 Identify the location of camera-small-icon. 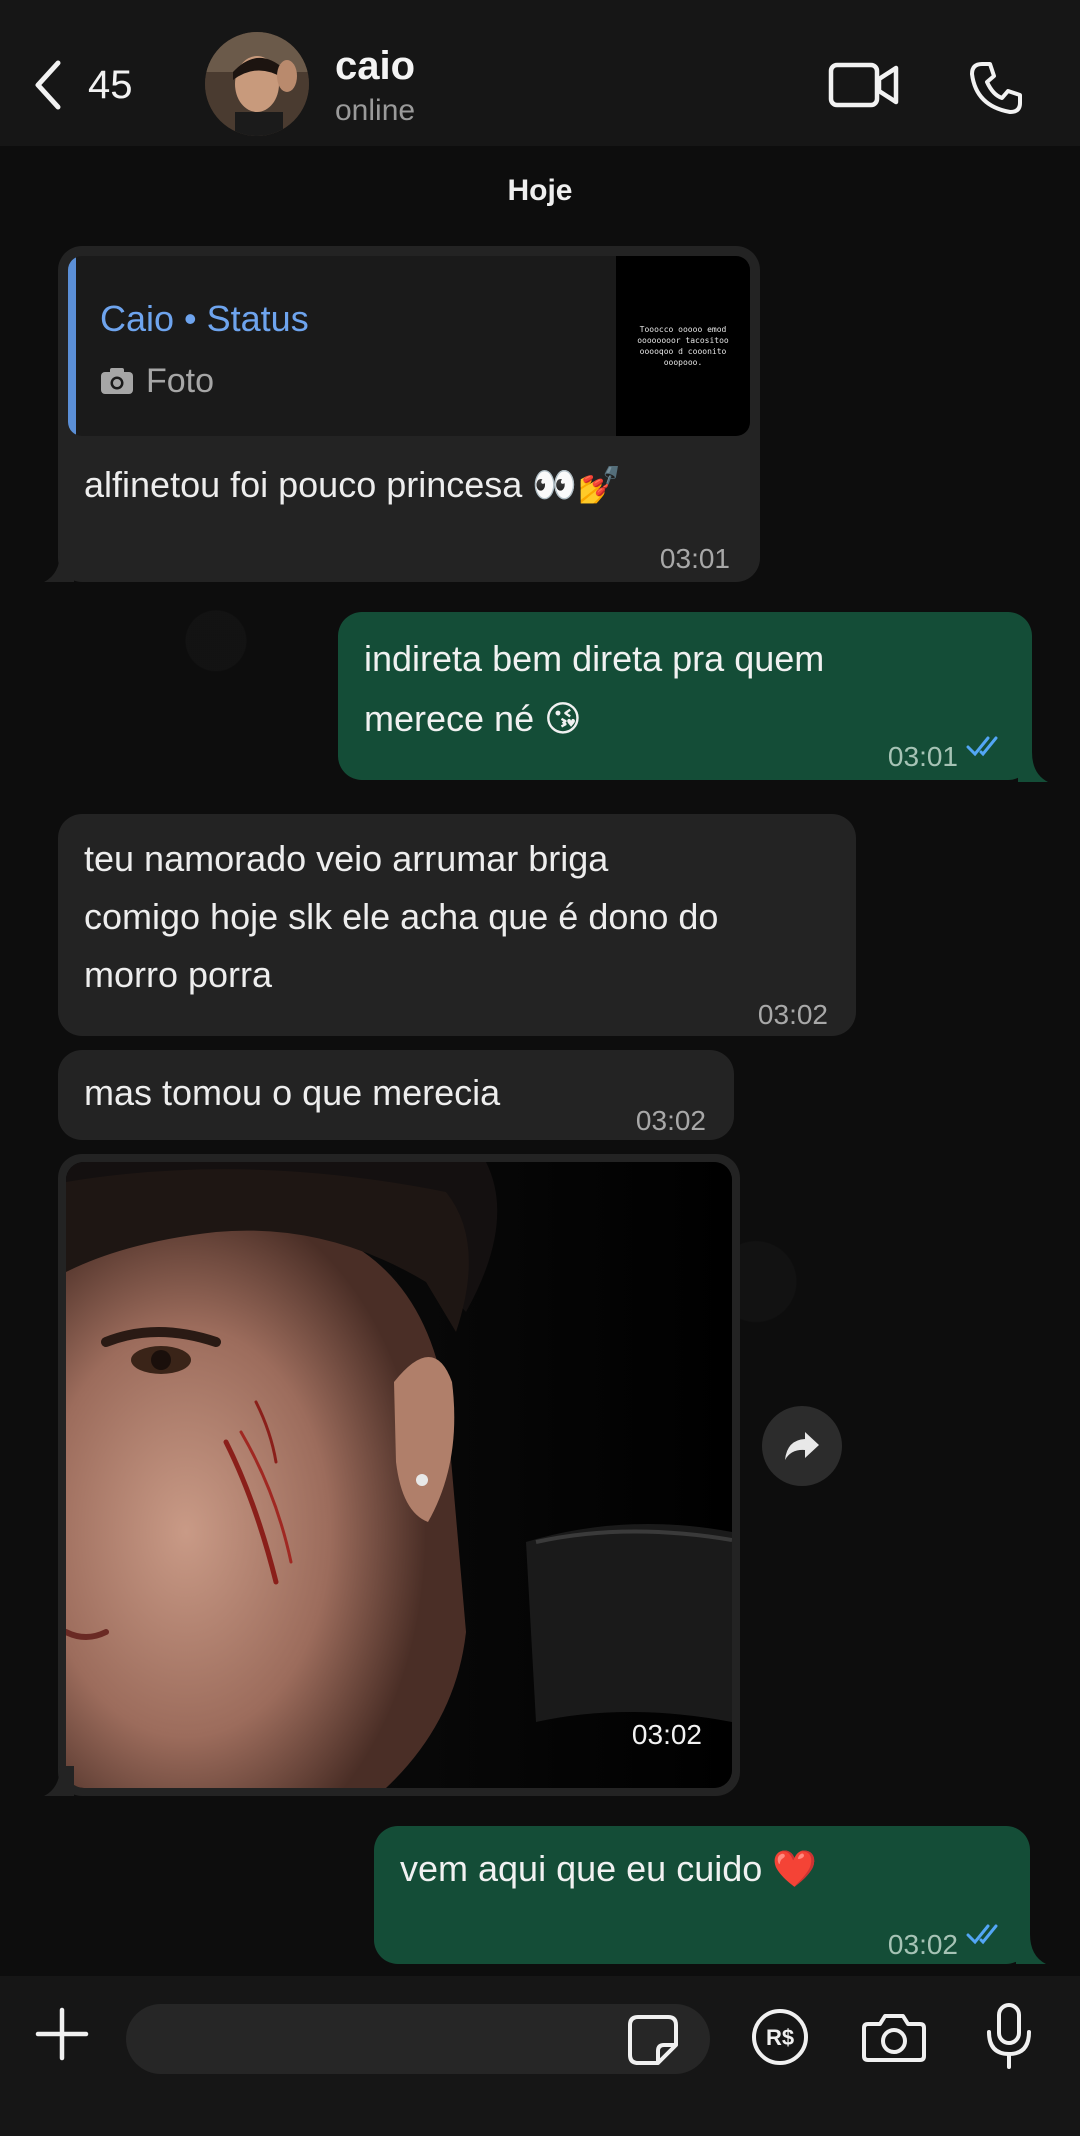
(117, 381).